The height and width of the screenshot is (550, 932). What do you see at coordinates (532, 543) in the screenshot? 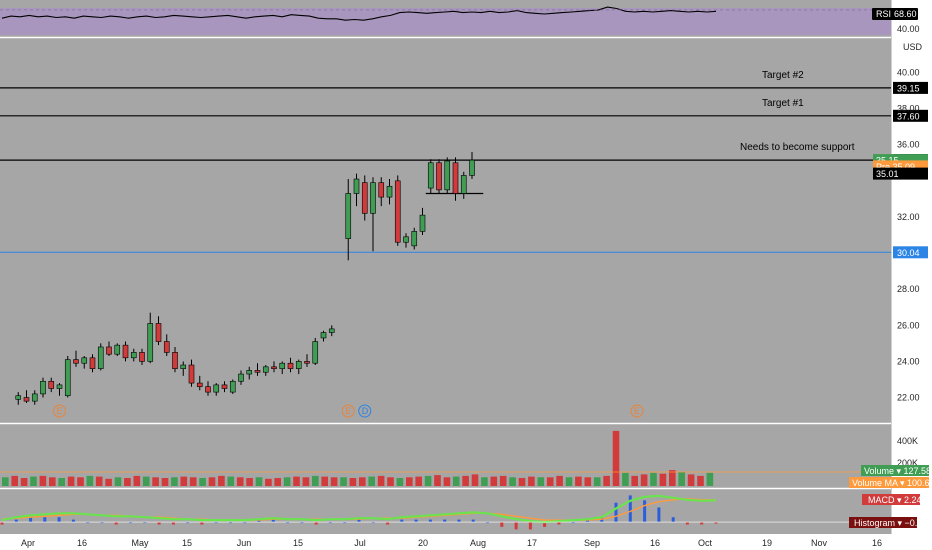
I see `time-axis-label: 17` at bounding box center [532, 543].